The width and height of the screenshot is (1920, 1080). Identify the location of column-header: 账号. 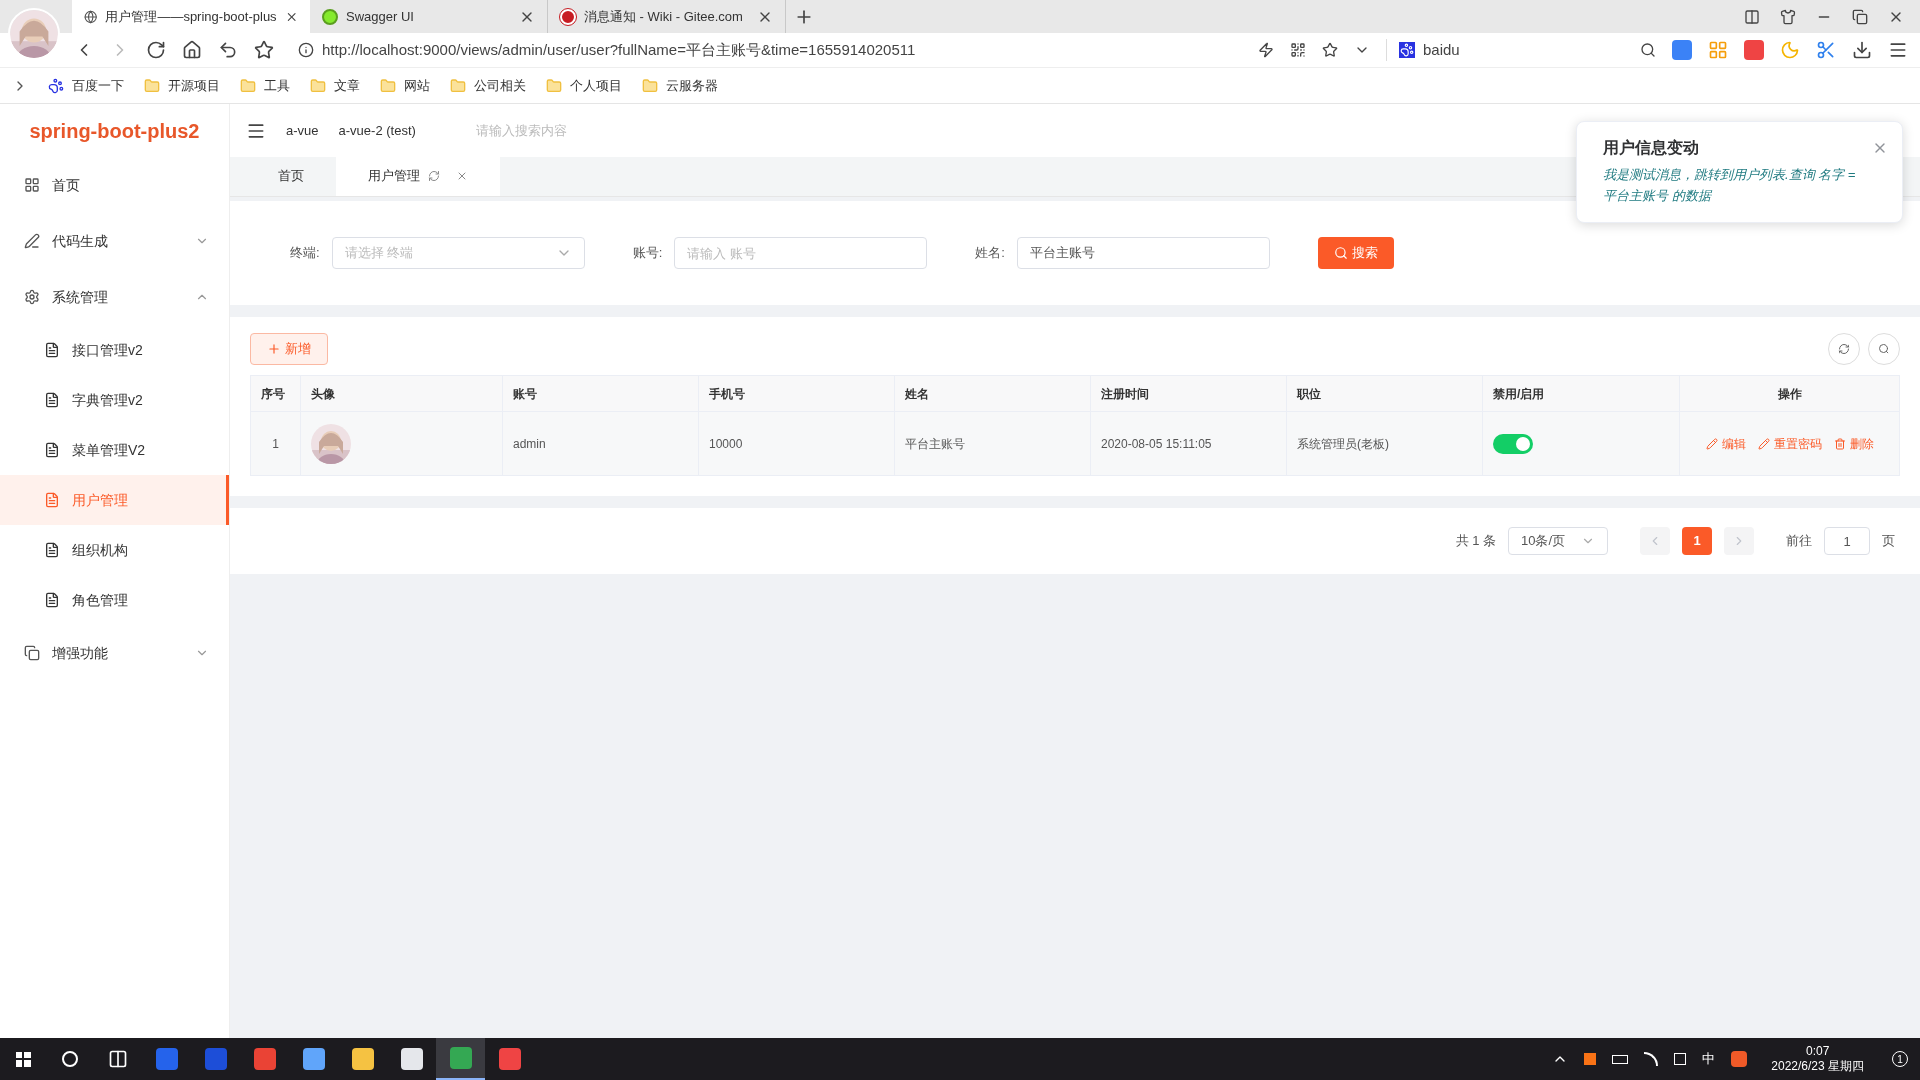
(600, 393).